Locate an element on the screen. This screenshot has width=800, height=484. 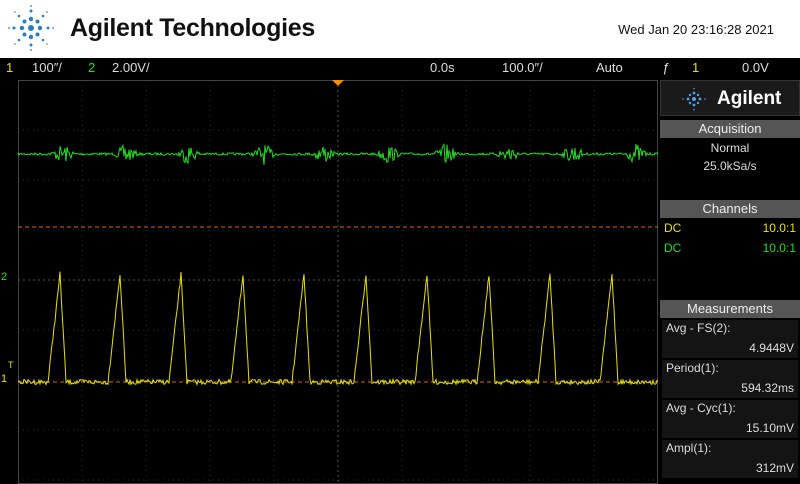
panel-brand-label: Agilent is located at coordinates (749, 98).